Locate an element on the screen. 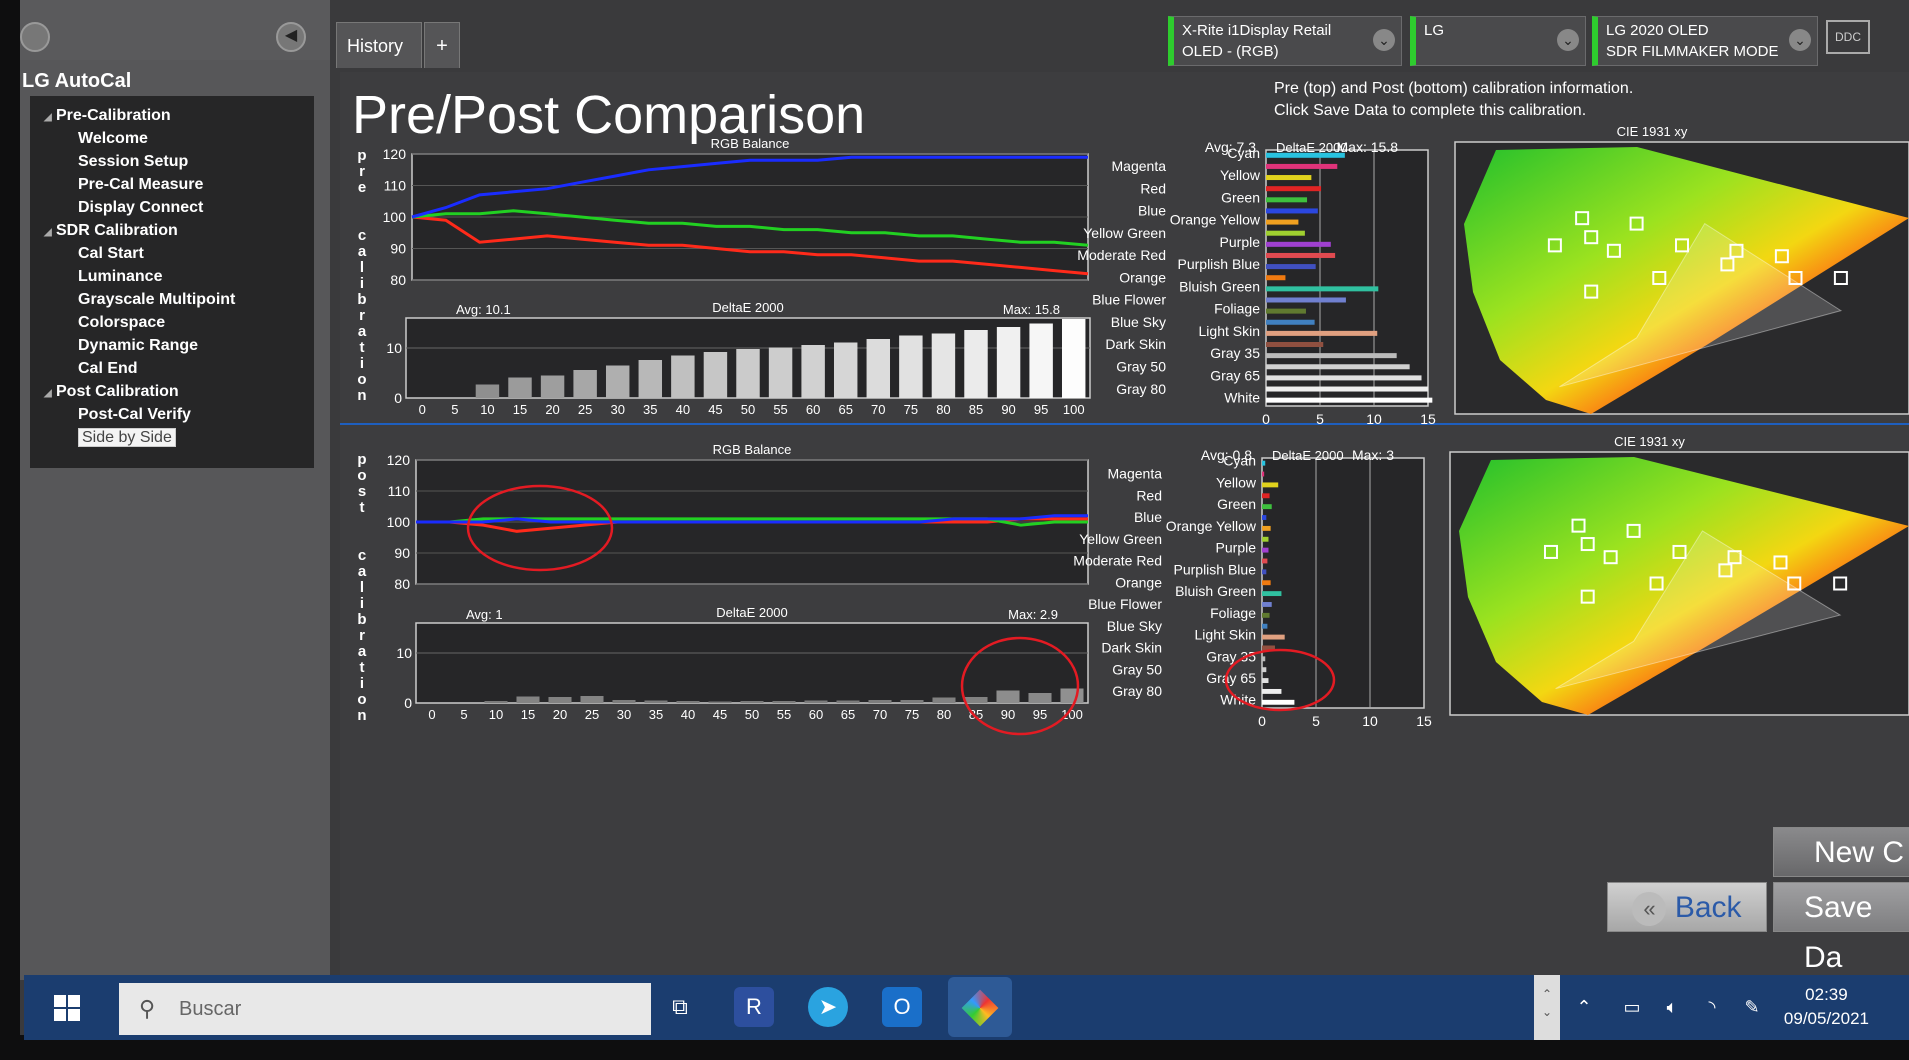 Image resolution: width=1909 pixels, height=1060 pixels. tree-item-label: Pre-Calibration is located at coordinates (113, 115).